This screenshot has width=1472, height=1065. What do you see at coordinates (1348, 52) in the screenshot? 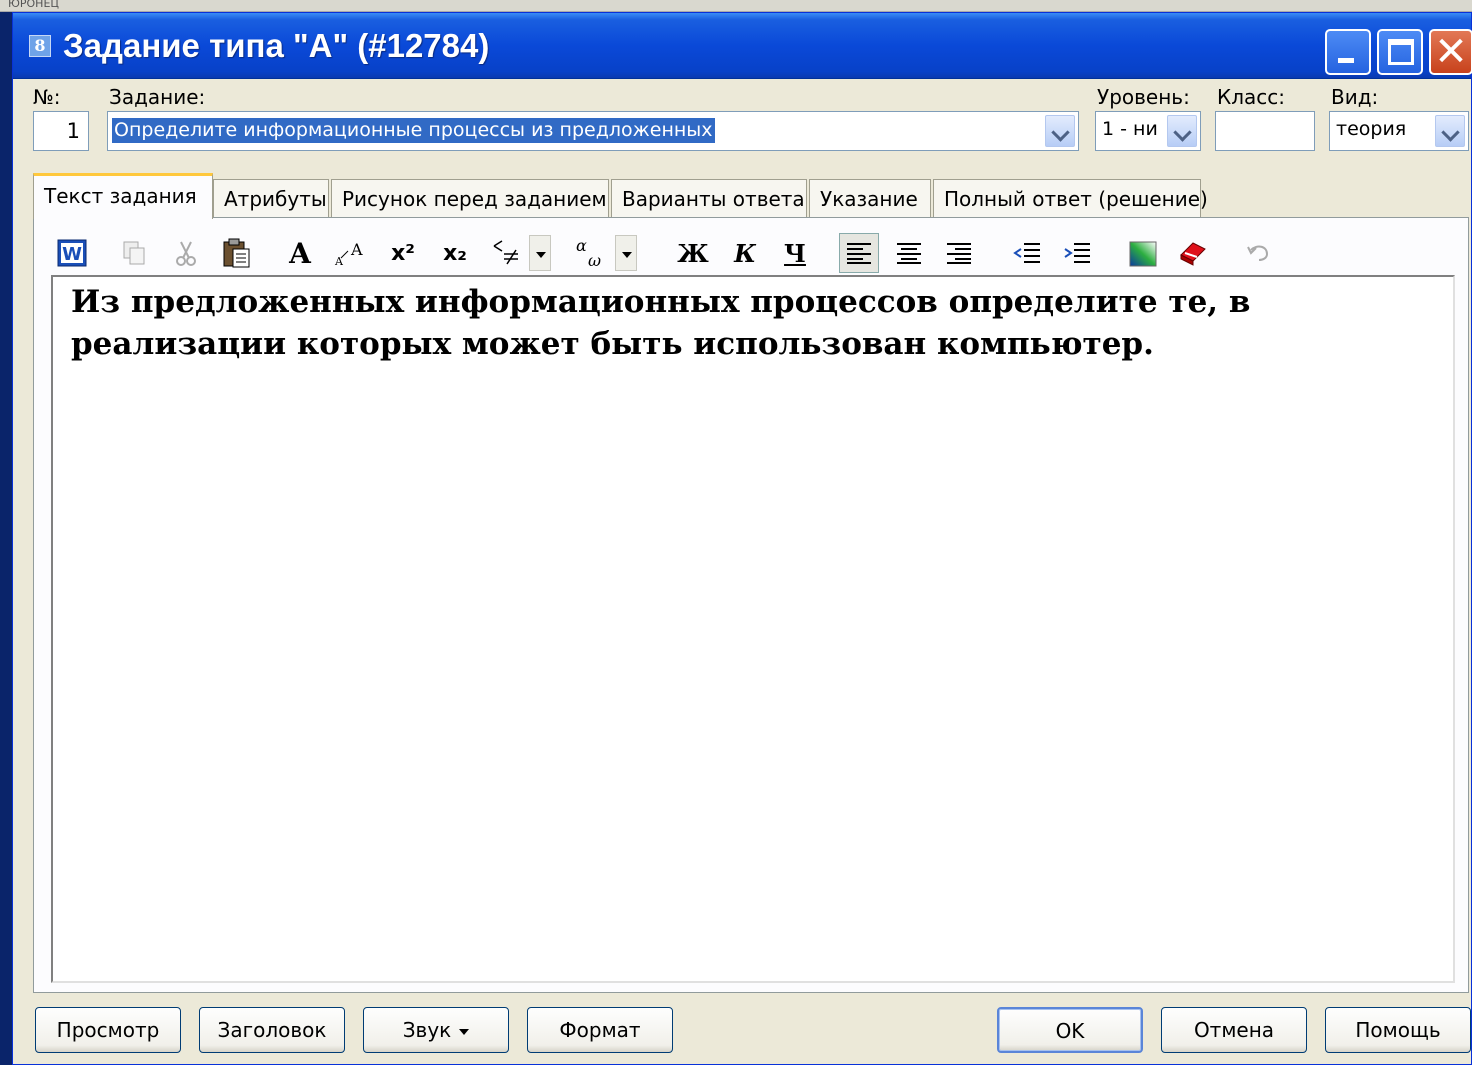
I see `minimize-button` at bounding box center [1348, 52].